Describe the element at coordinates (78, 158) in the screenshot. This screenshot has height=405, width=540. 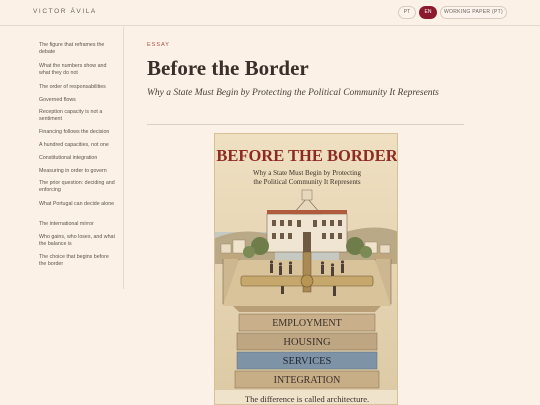
I see `toc-item: Constitutional integration` at that location.